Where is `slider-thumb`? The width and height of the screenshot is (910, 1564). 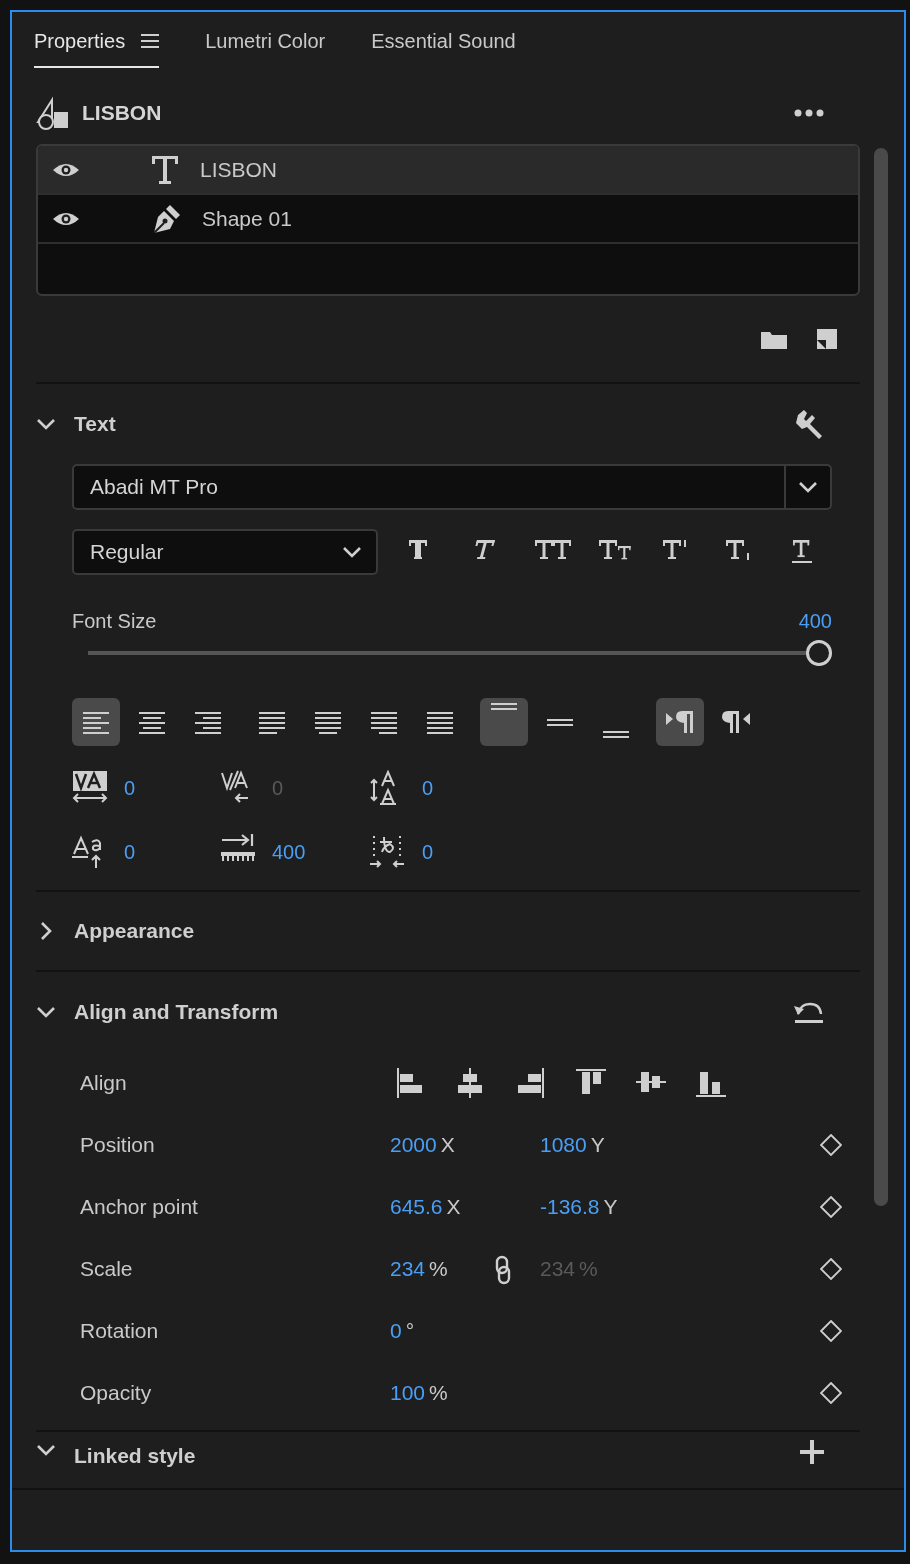
slider-thumb is located at coordinates (819, 653).